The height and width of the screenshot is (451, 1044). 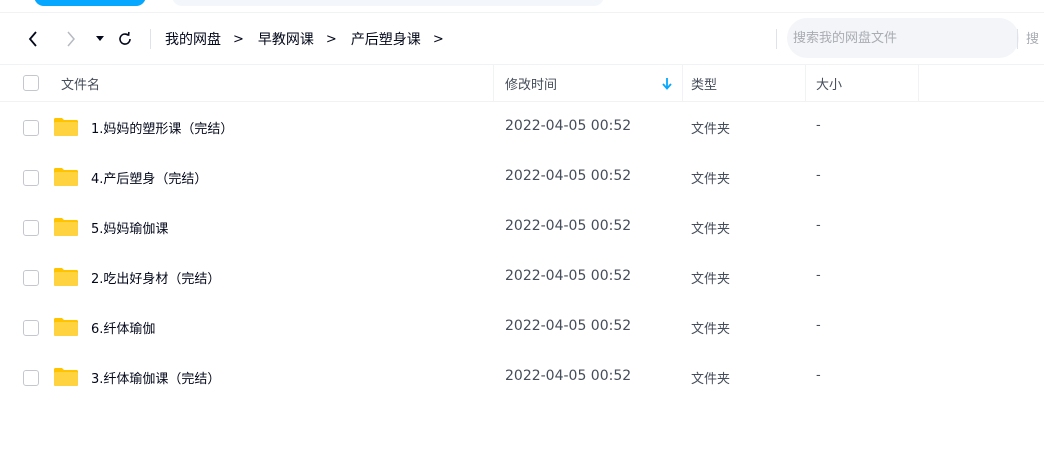 I want to click on table-row: 2.吃出好身材（完结） 2022-04-05 00:52 文件夹 -, so click(x=522, y=278).